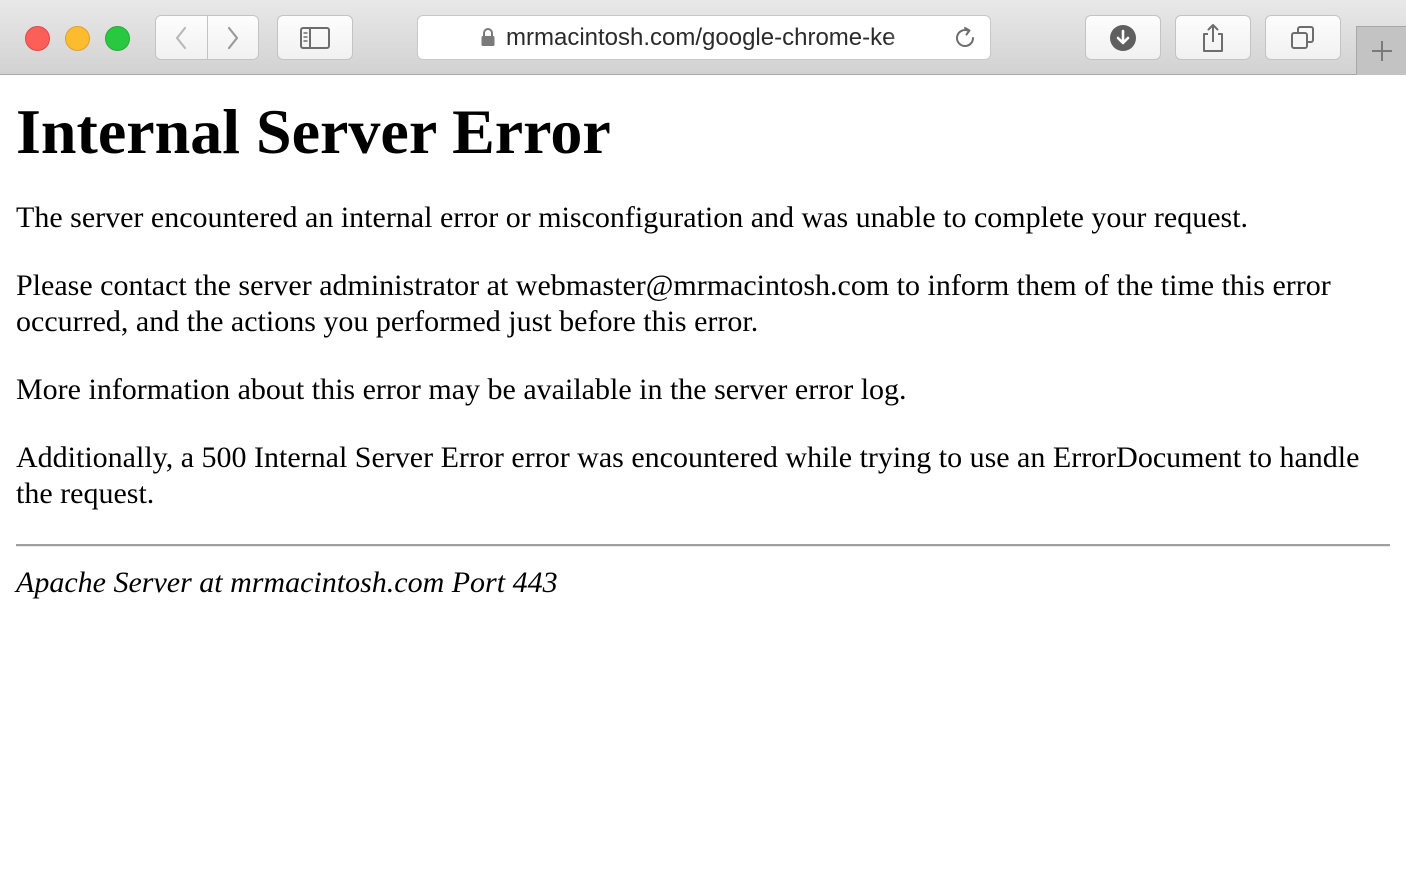 This screenshot has height=878, width=1406. I want to click on downloads-button, so click(1123, 37).